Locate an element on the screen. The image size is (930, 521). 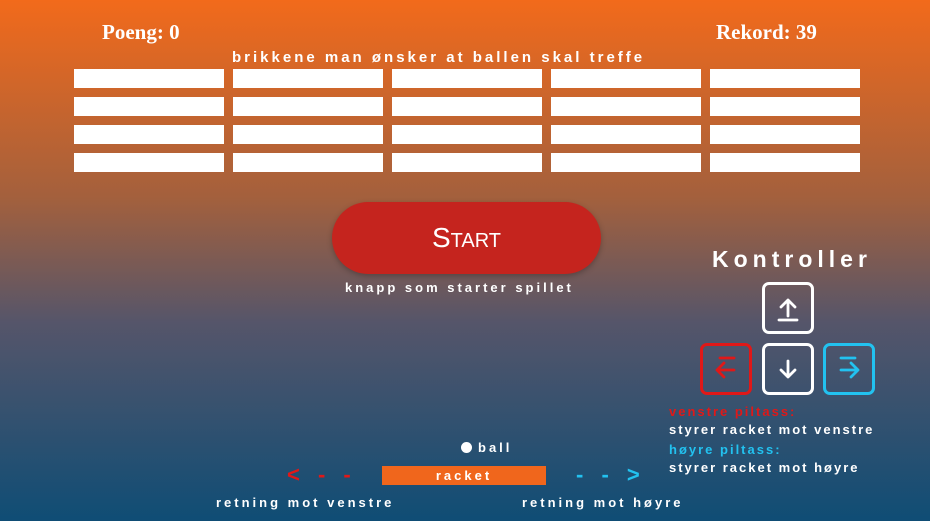
right-key is located at coordinates (849, 369).